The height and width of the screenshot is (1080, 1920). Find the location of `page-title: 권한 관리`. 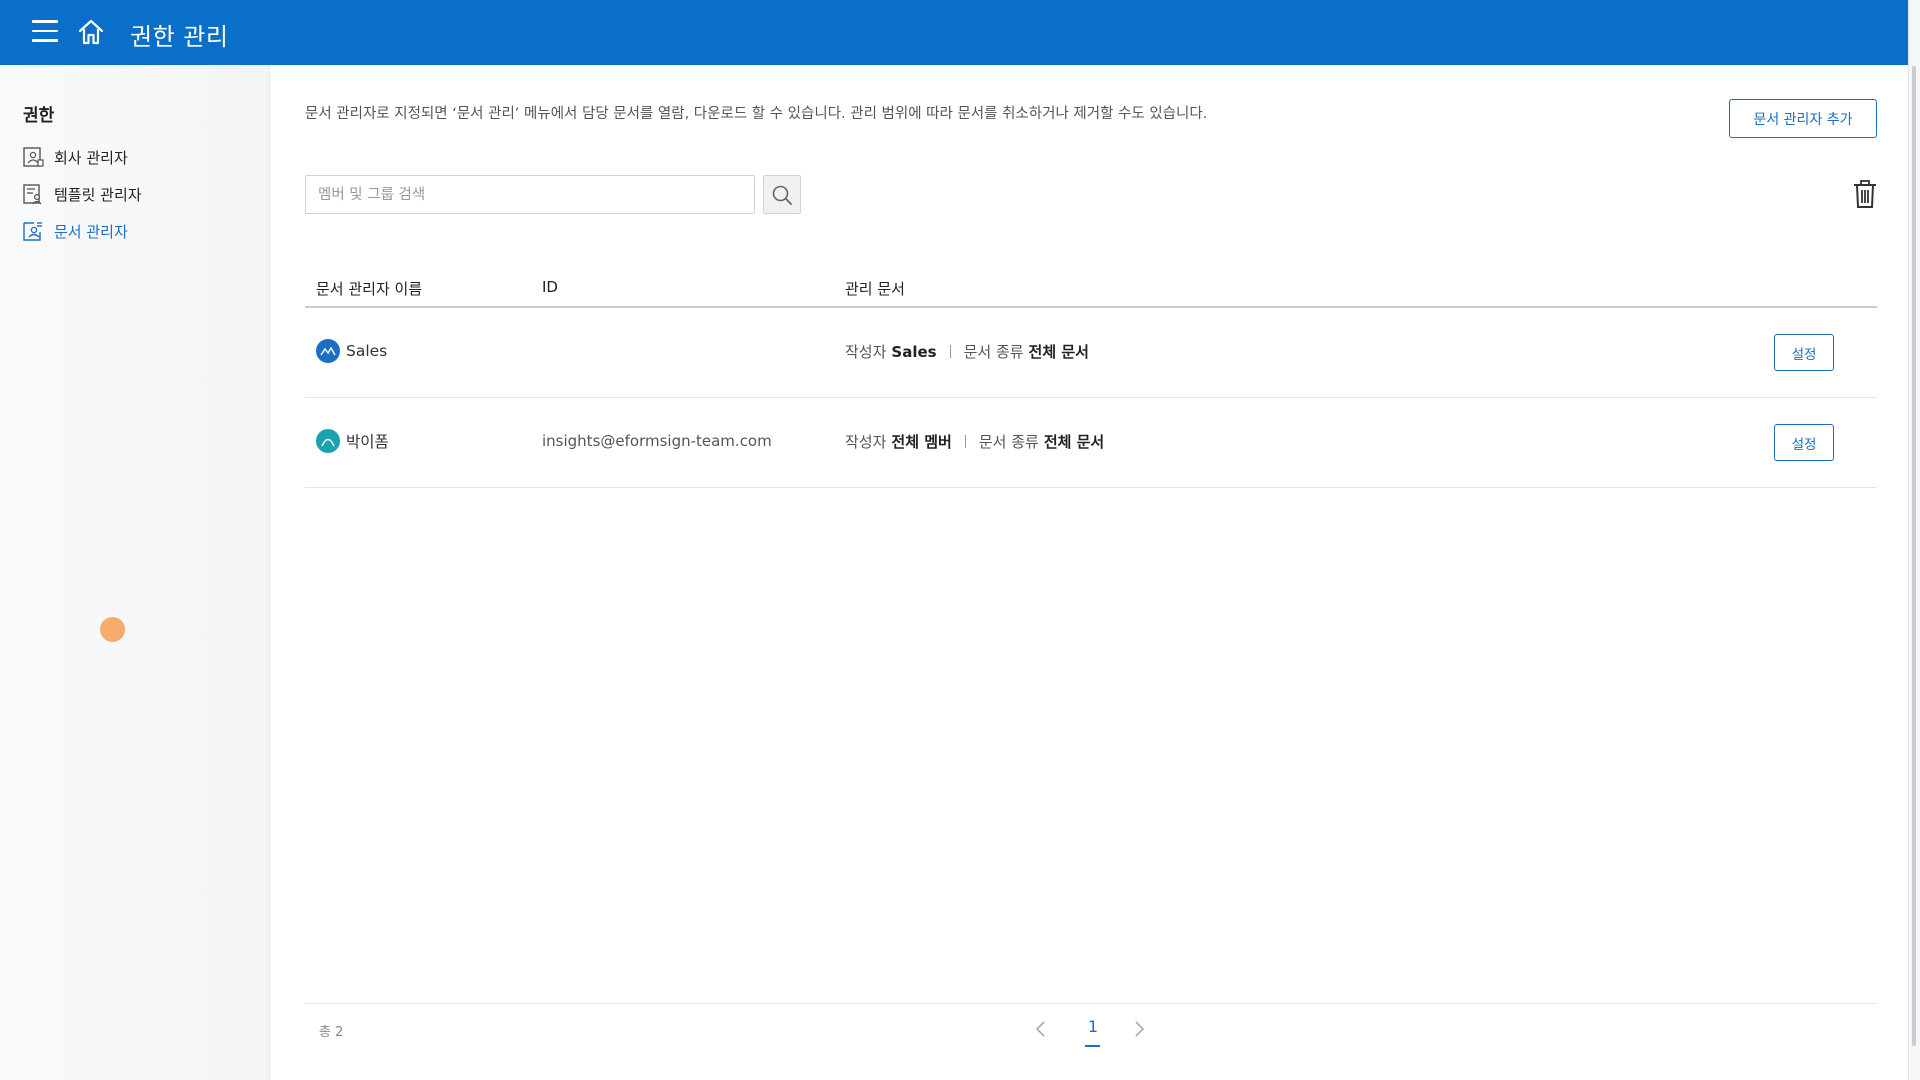

page-title: 권한 관리 is located at coordinates (179, 37).